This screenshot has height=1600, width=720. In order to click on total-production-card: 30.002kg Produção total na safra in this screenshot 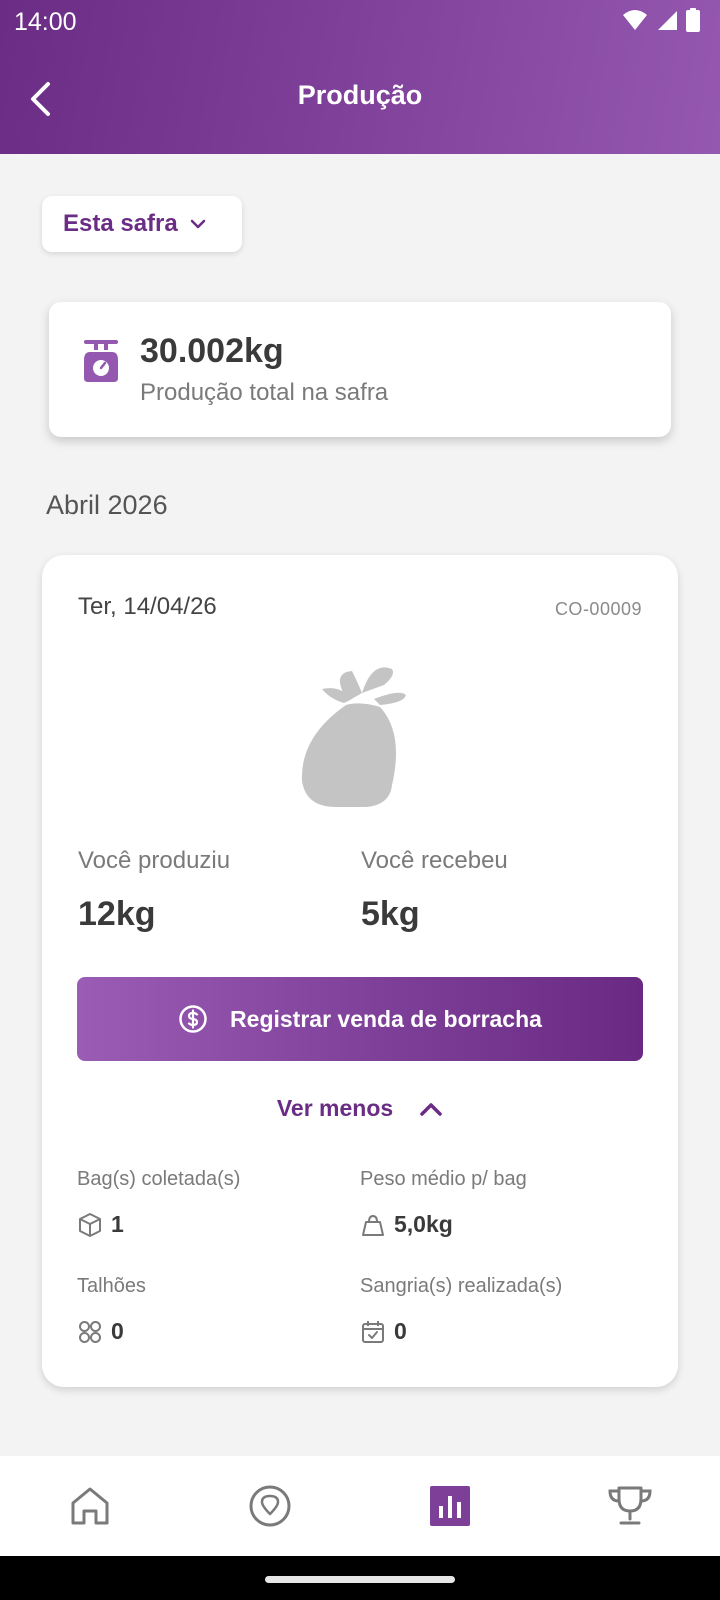, I will do `click(360, 369)`.